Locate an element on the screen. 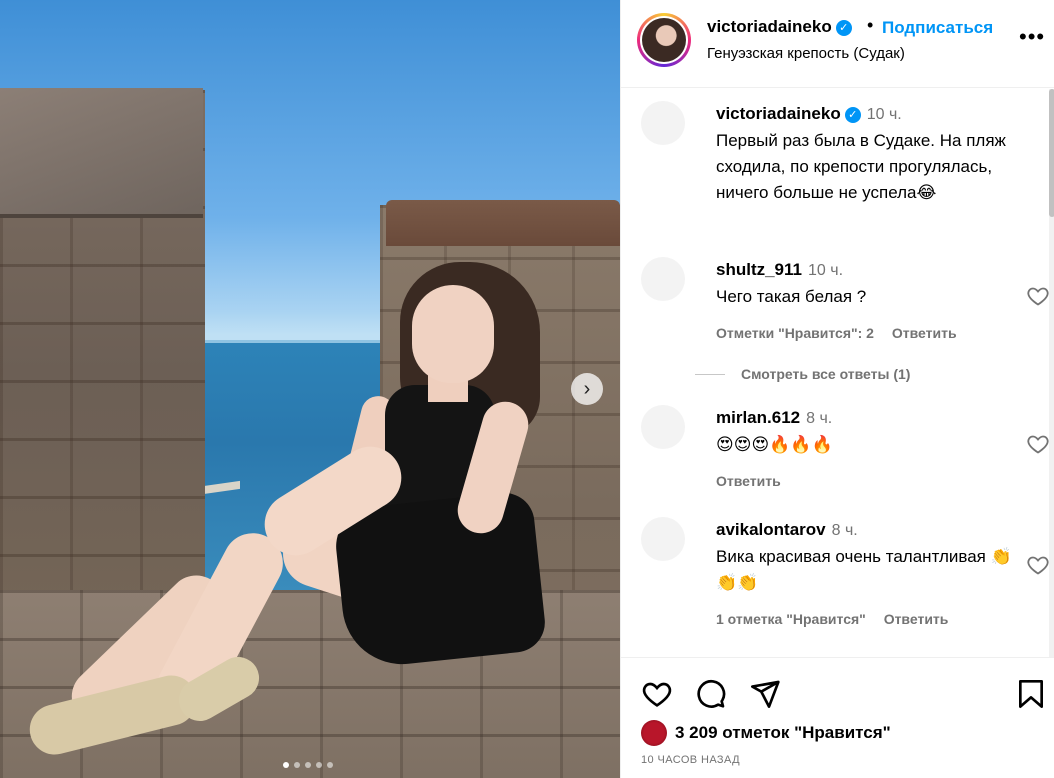 The image size is (1054, 778). save-bookmark-icon is located at coordinates (1031, 694).